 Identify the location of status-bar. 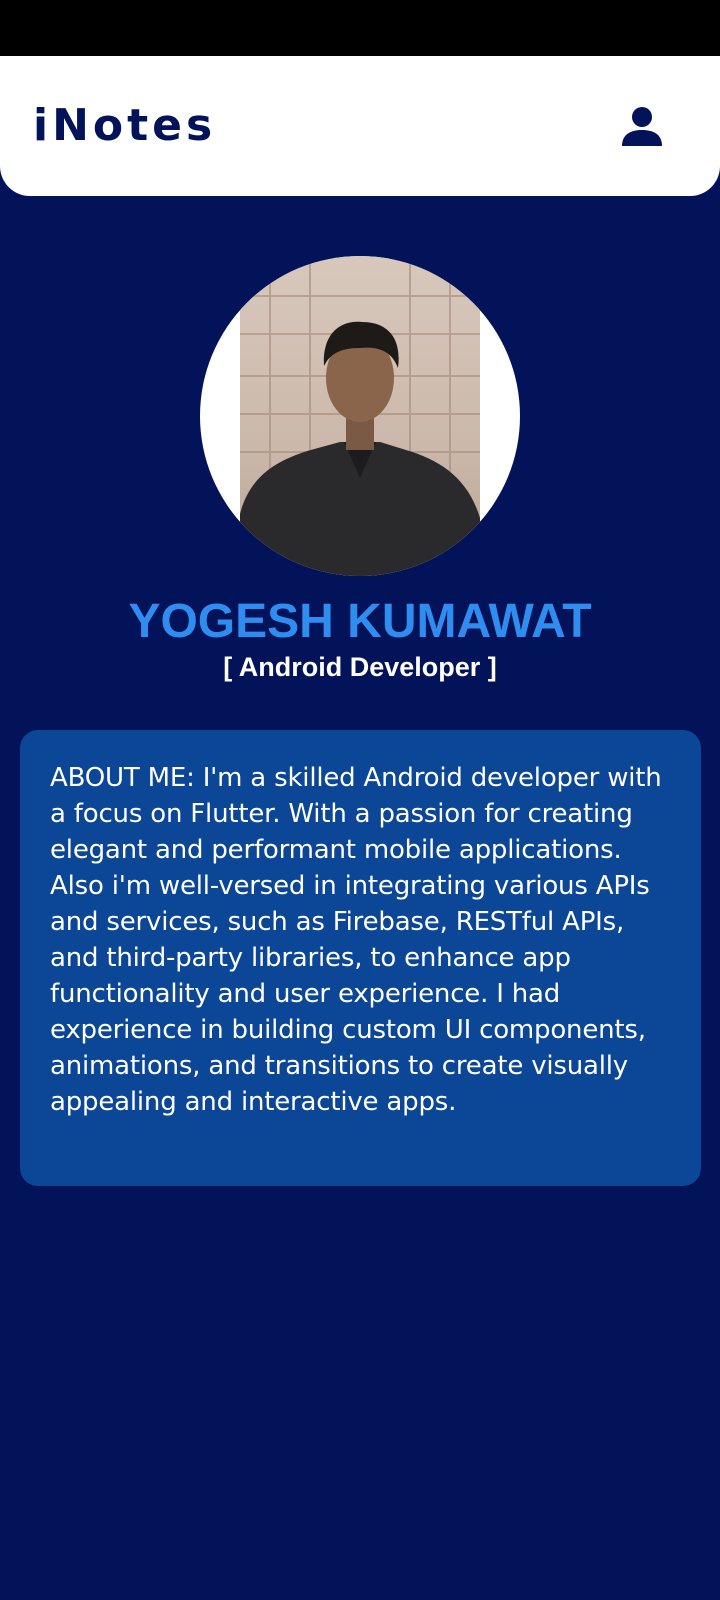
(360, 28).